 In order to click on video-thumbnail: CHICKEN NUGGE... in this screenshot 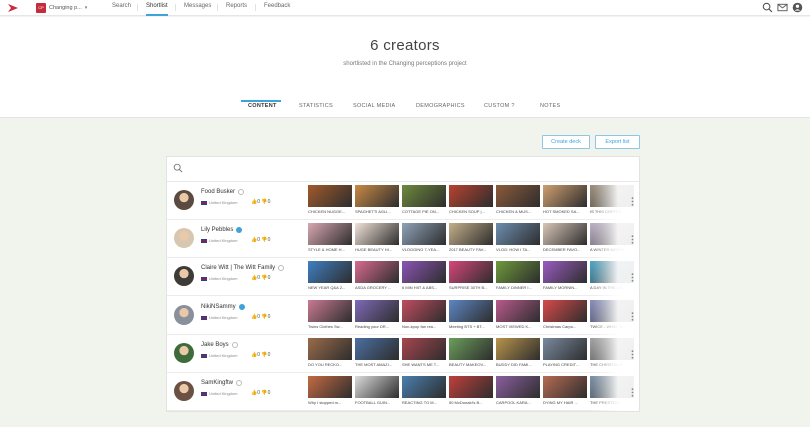, I will do `click(330, 201)`.